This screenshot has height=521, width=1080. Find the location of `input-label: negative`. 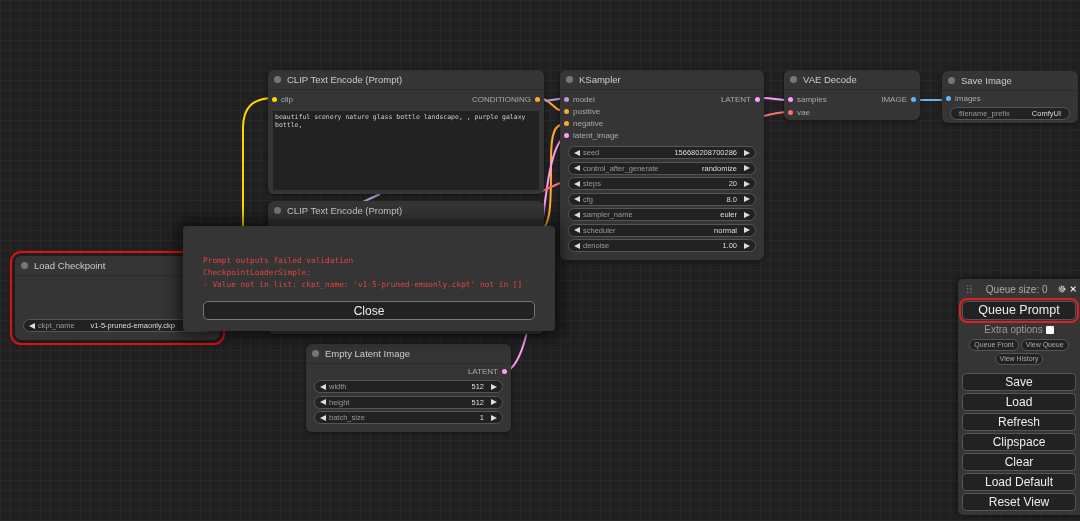

input-label: negative is located at coordinates (588, 124).